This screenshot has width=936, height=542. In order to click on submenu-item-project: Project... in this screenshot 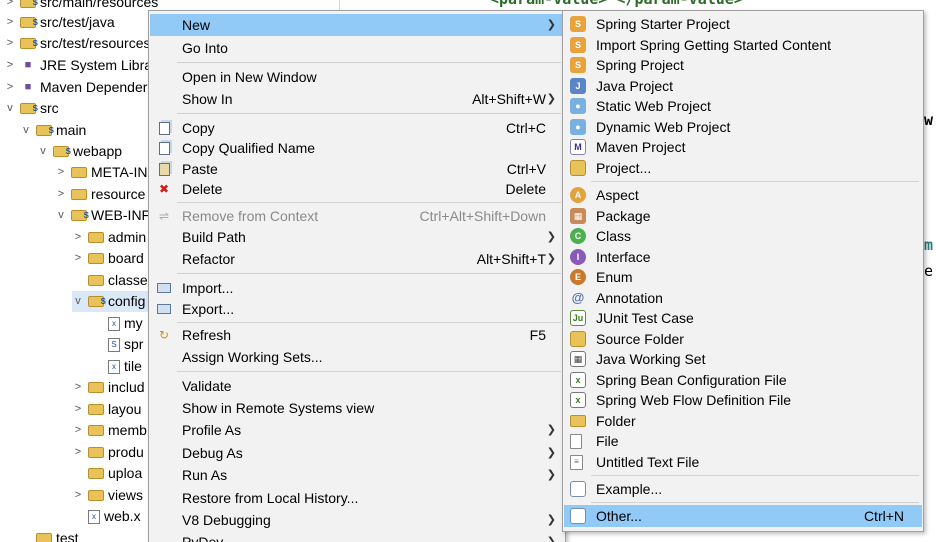, I will do `click(743, 168)`.